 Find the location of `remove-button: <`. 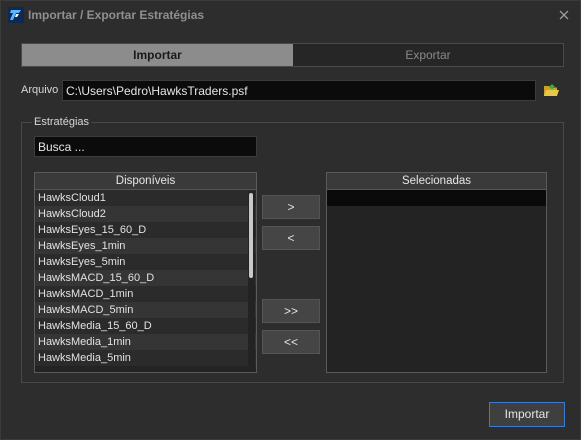

remove-button: < is located at coordinates (291, 238).